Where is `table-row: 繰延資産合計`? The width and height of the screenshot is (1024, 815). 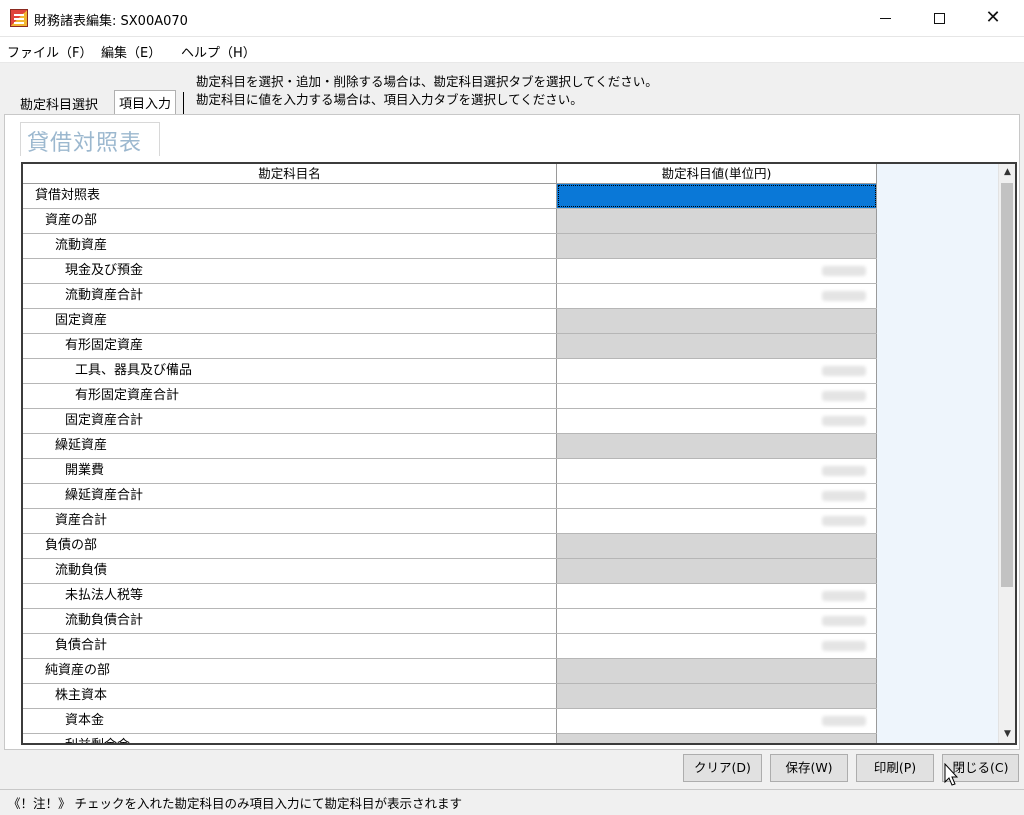 table-row: 繰延資産合計 is located at coordinates (450, 496).